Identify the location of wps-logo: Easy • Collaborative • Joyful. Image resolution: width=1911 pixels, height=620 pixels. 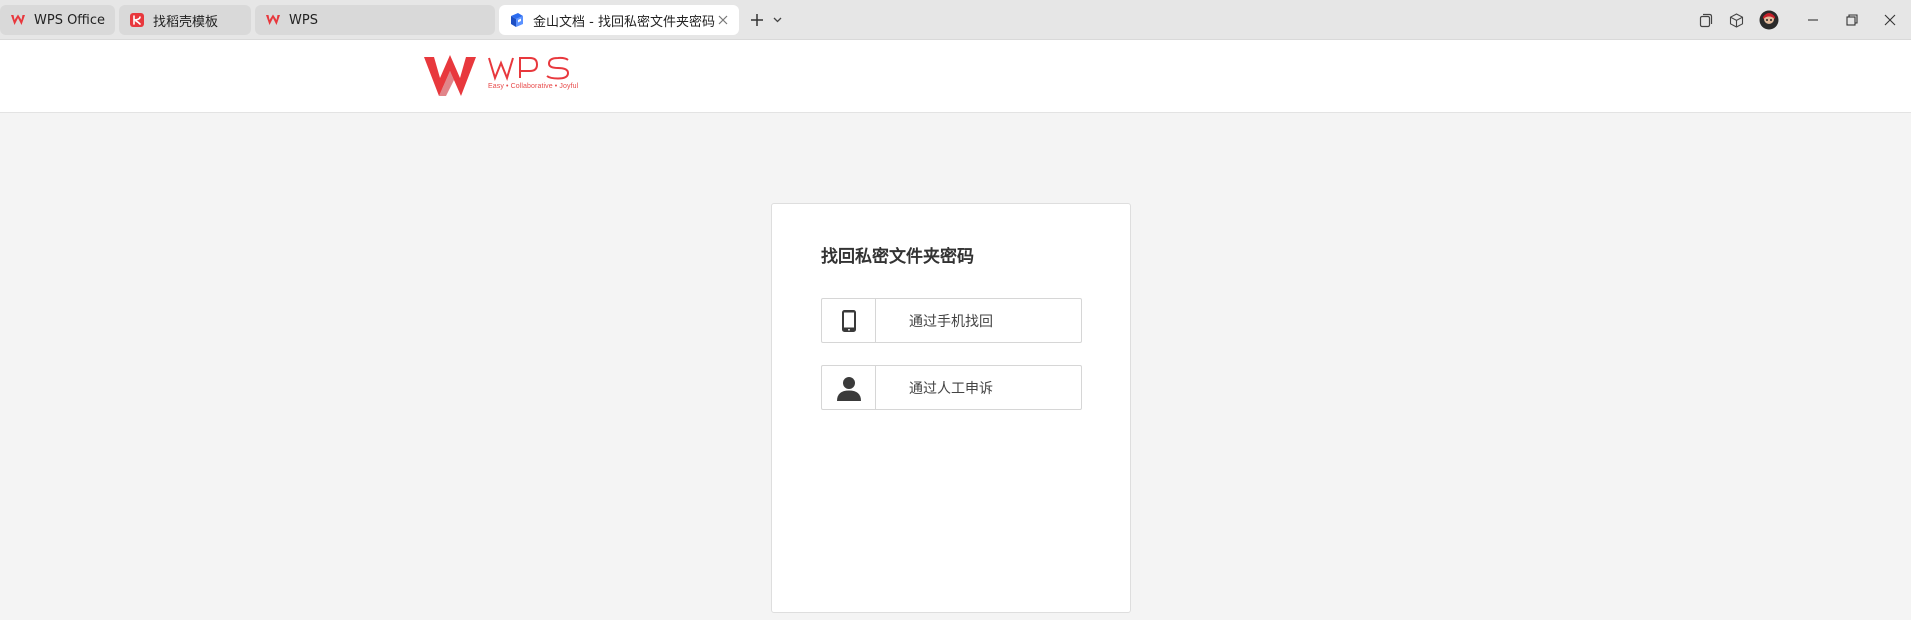
(501, 76).